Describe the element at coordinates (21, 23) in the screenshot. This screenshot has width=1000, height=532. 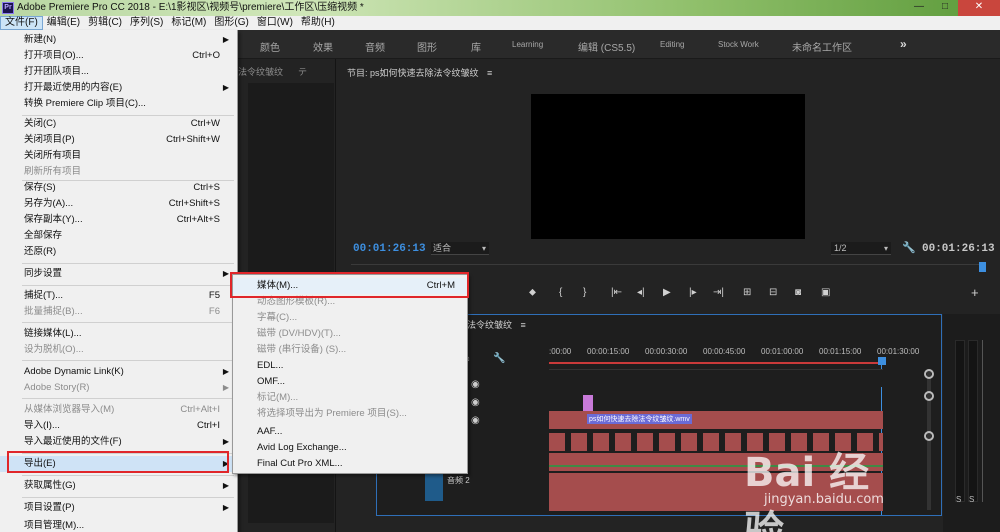
I see `menu-file: 文件(F)` at that location.